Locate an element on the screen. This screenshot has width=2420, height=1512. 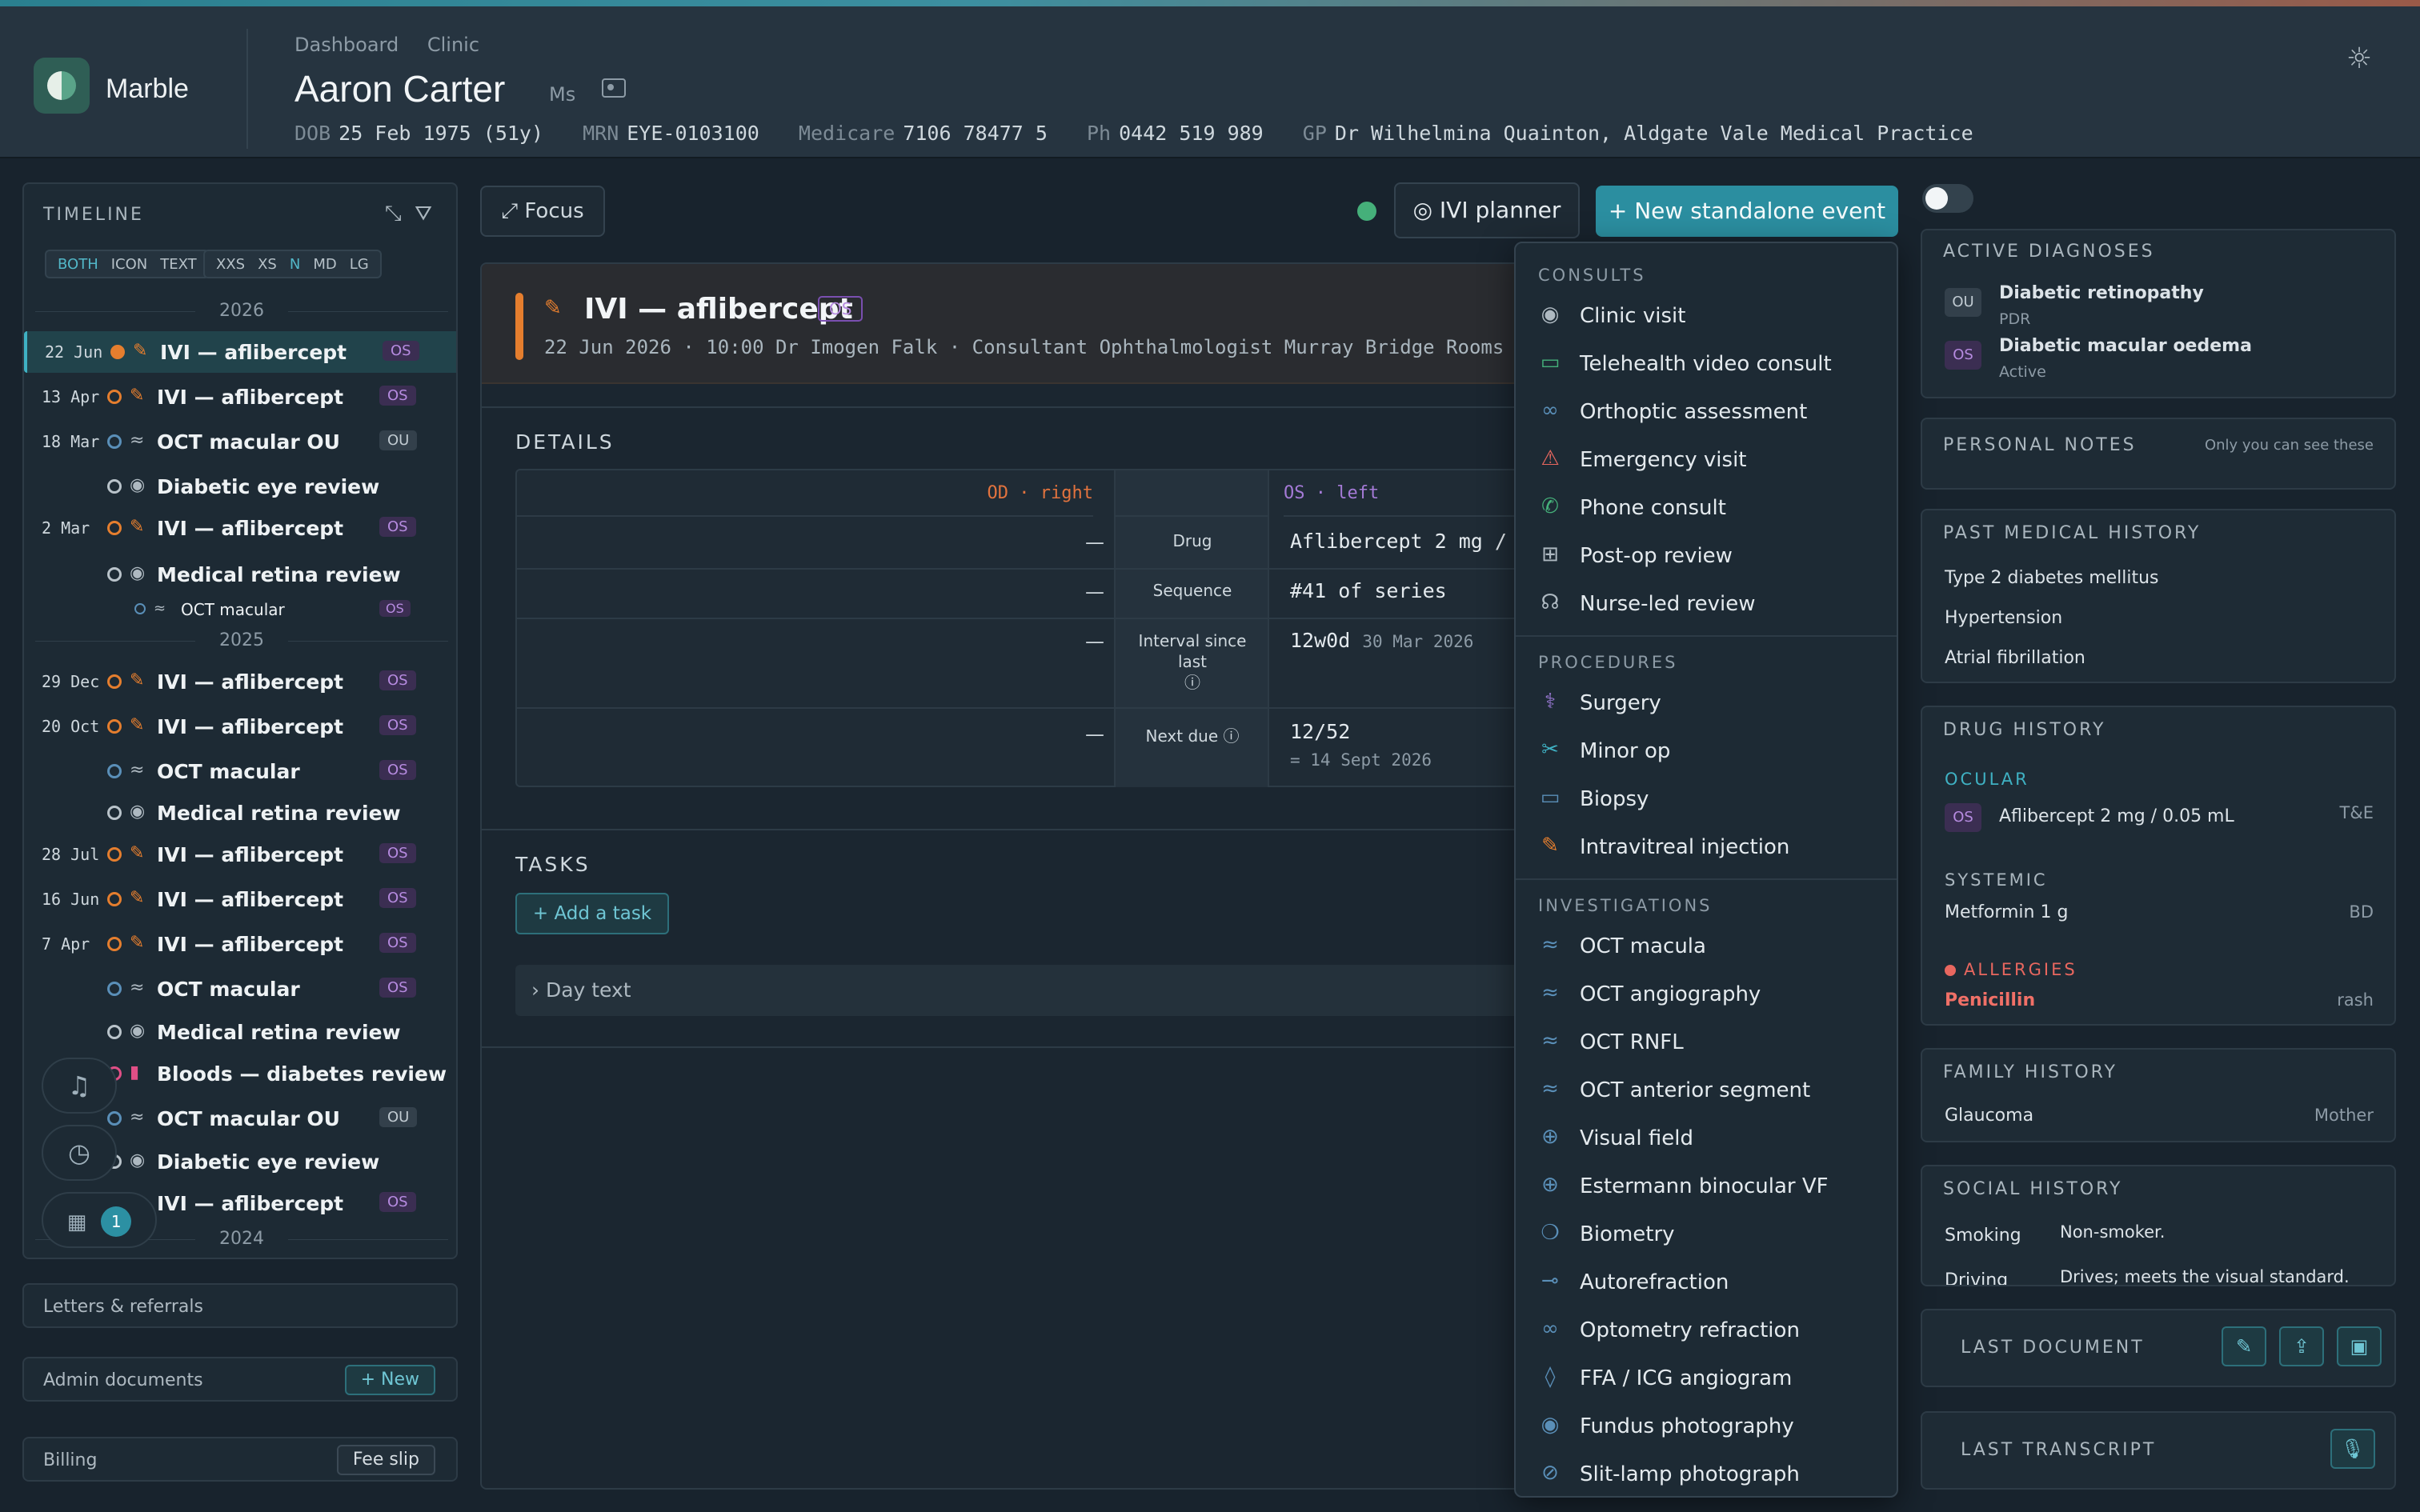
upload-icon: ⇪ is located at coordinates (2301, 1346).